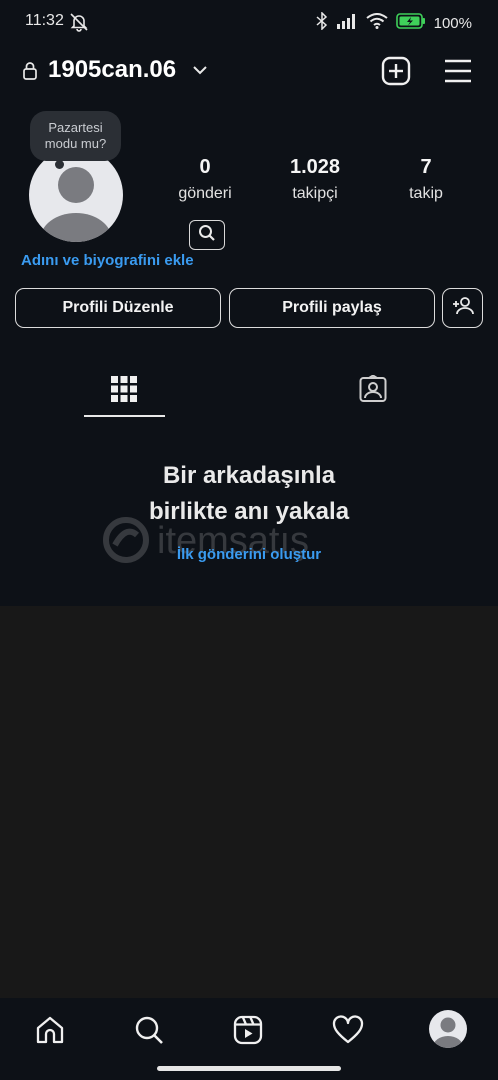 The width and height of the screenshot is (498, 1080). What do you see at coordinates (426, 179) in the screenshot?
I see `following-stat: 7 takip` at bounding box center [426, 179].